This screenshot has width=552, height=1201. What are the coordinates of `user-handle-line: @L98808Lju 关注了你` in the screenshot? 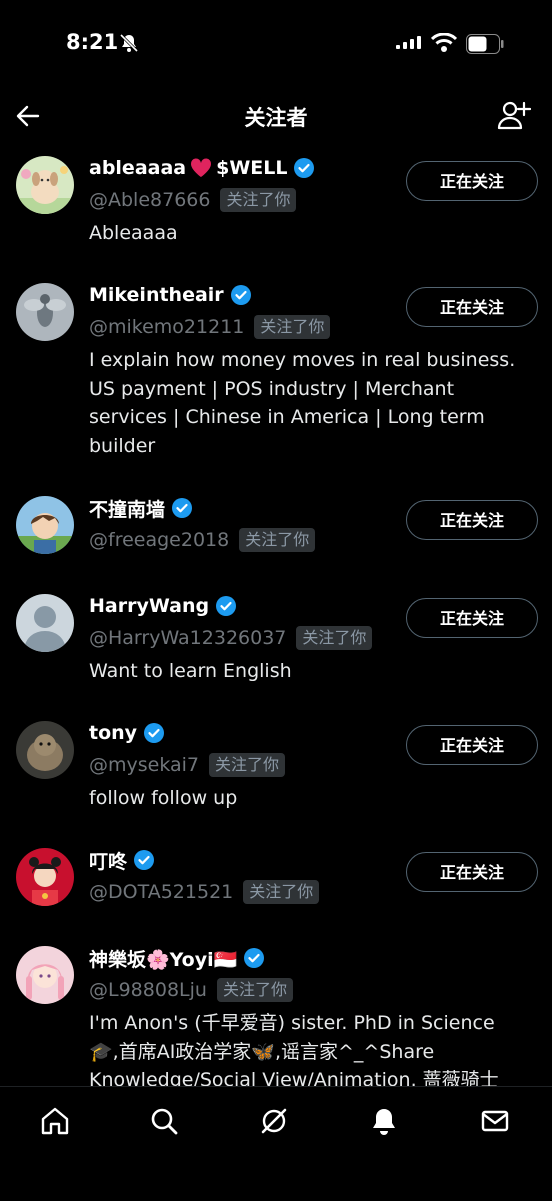 It's located at (309, 990).